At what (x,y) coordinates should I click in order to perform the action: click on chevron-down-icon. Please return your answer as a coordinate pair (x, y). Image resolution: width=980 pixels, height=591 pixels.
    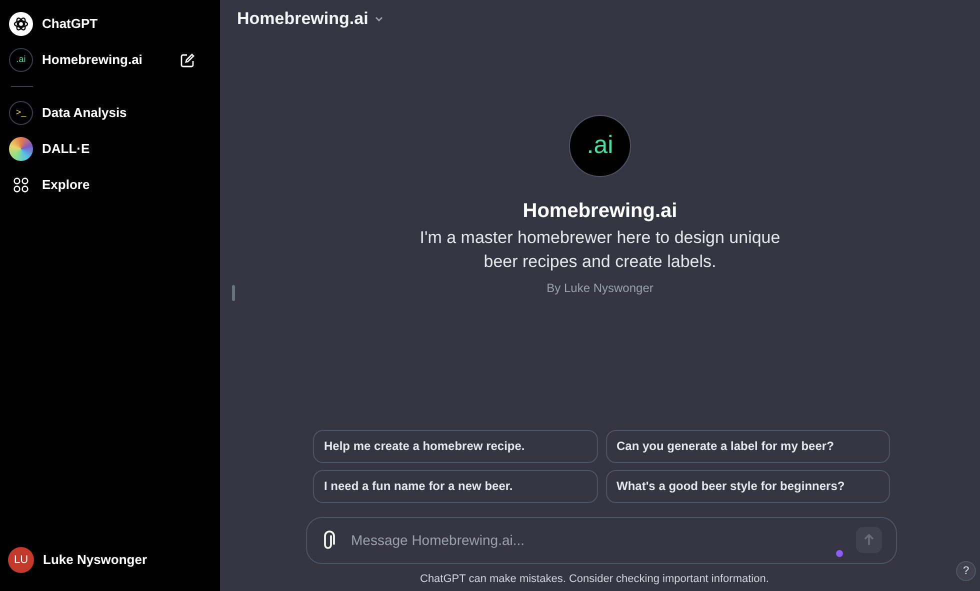
    Looking at the image, I should click on (379, 19).